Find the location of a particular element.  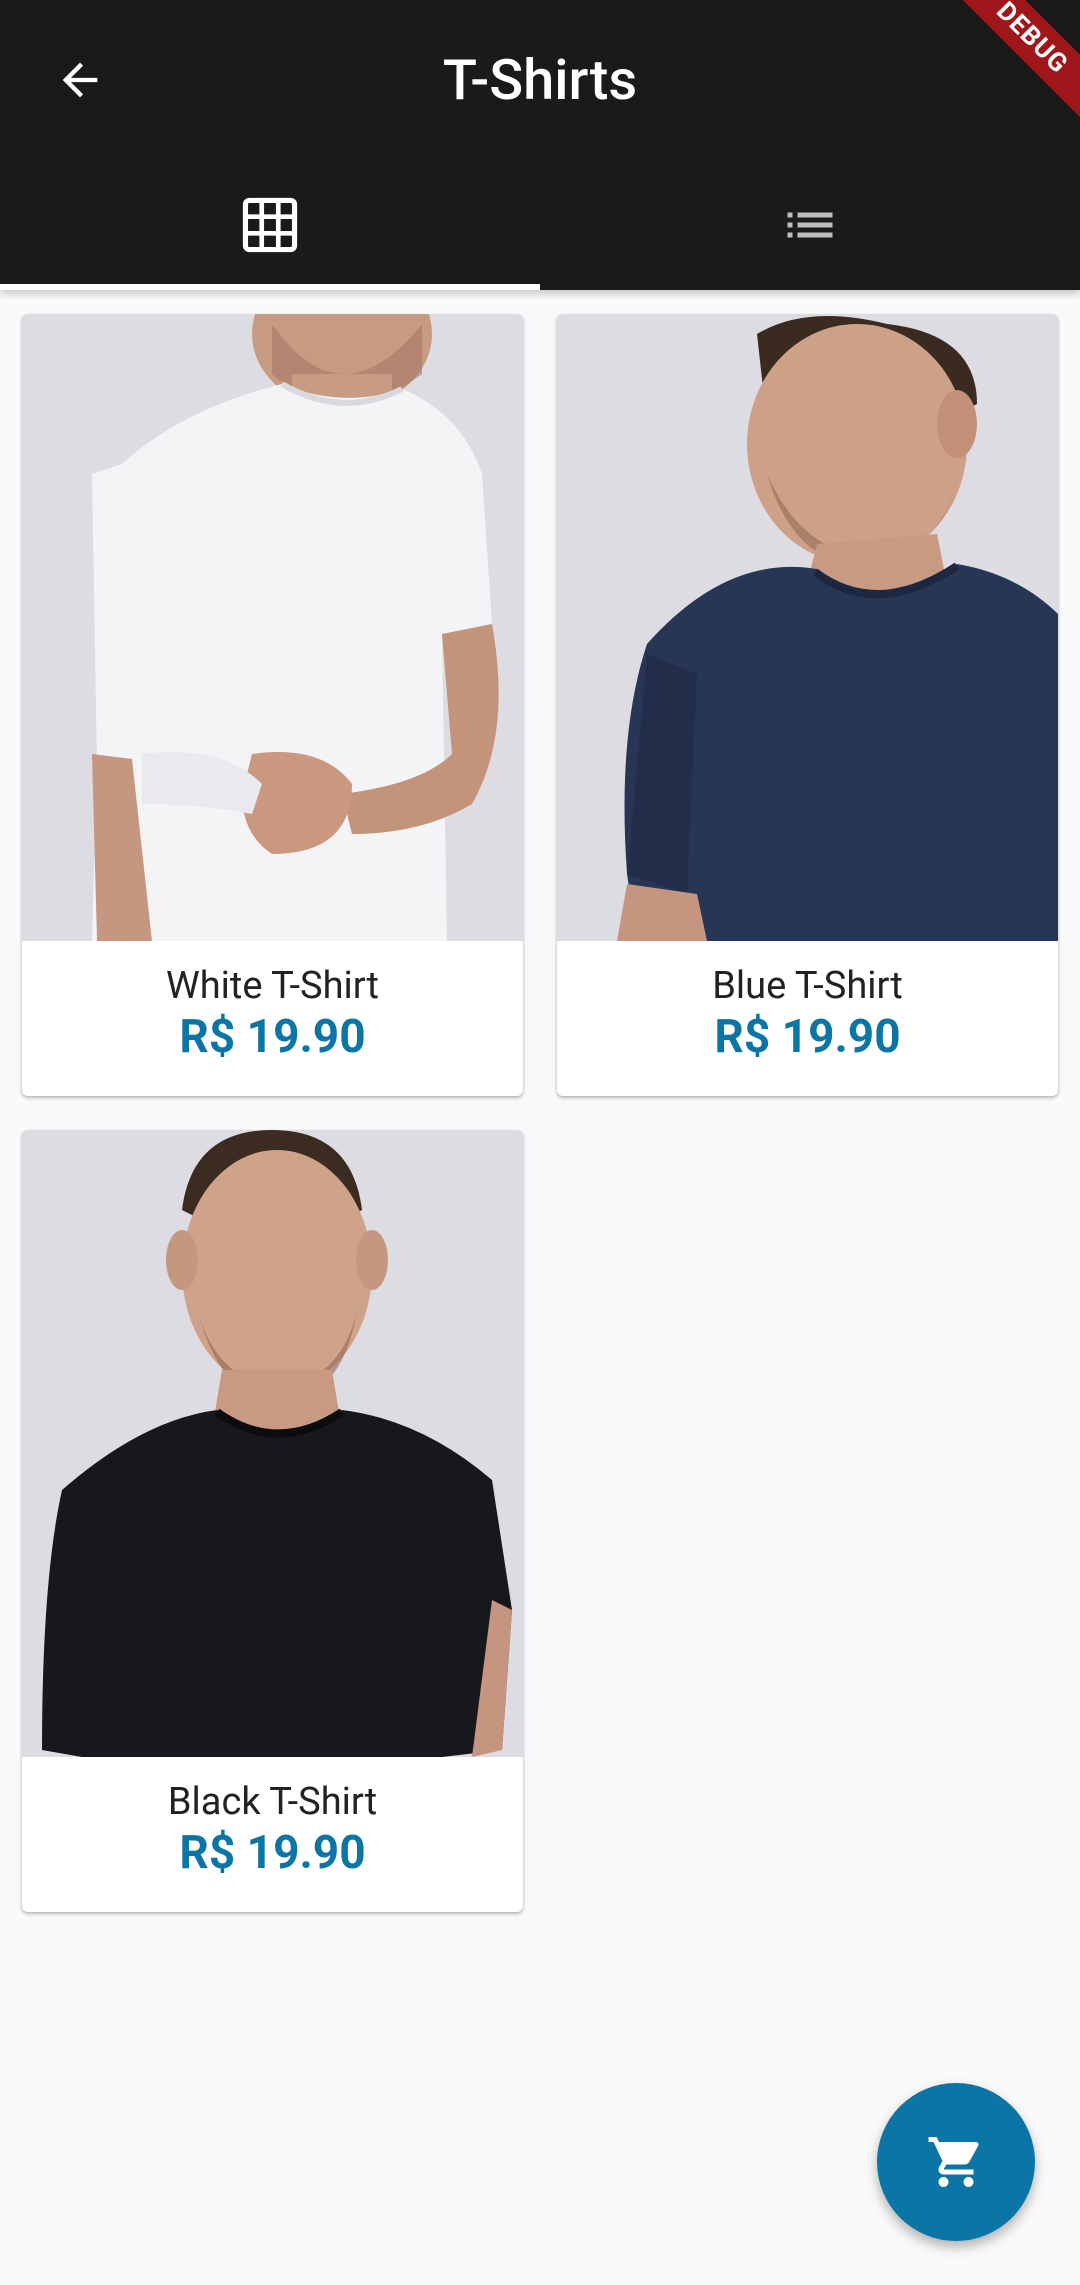

tab-list-view is located at coordinates (810, 225).